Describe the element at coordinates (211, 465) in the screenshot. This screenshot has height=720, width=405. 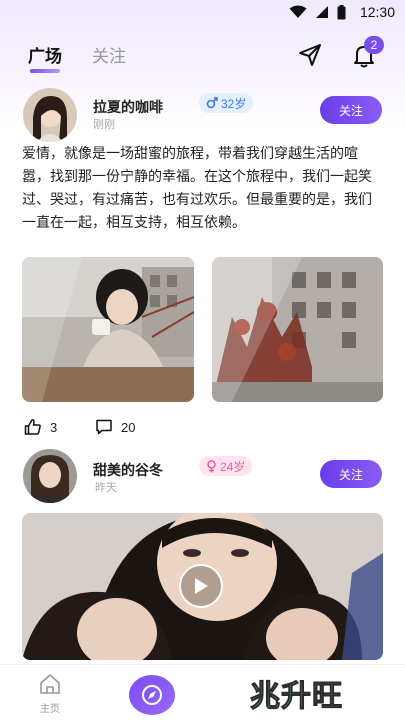
I see `female-icon` at that location.